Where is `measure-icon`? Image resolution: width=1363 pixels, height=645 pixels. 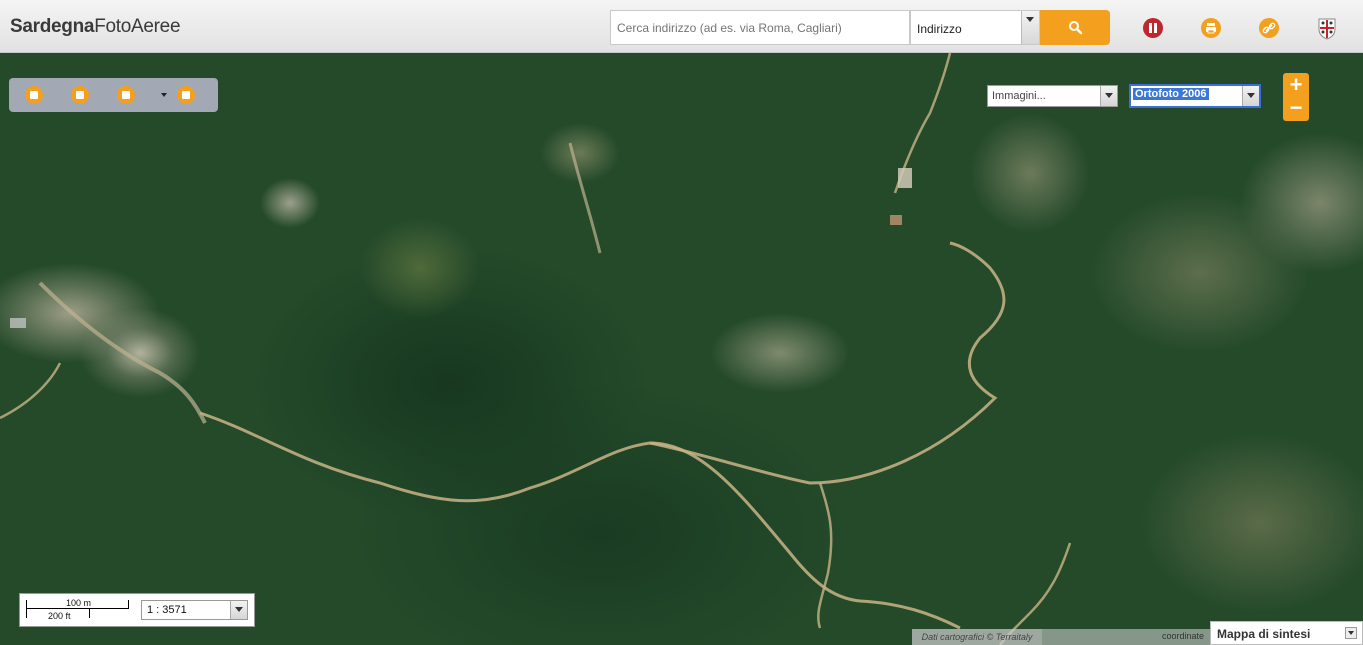
measure-icon is located at coordinates (126, 95).